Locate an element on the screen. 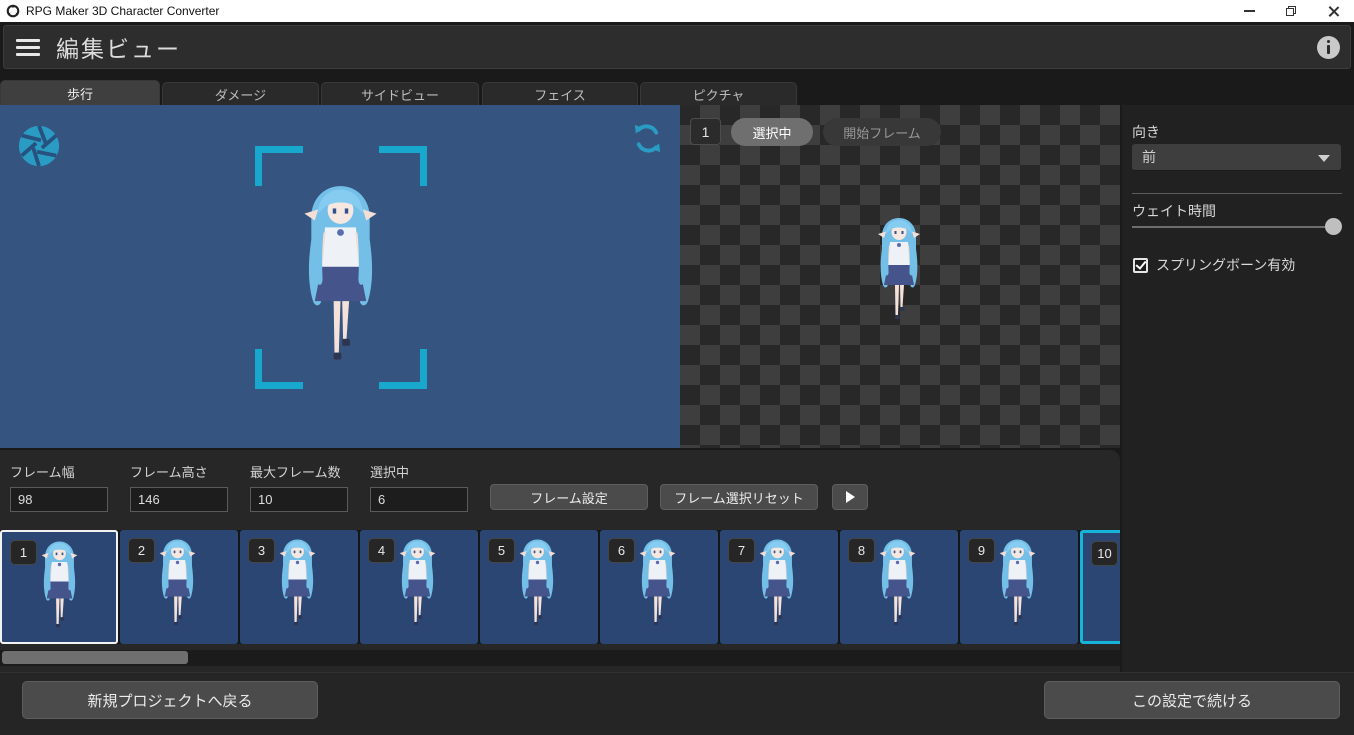  footer-bar: 新規プロジェクトへ戻る この設定で続ける is located at coordinates (677, 703).